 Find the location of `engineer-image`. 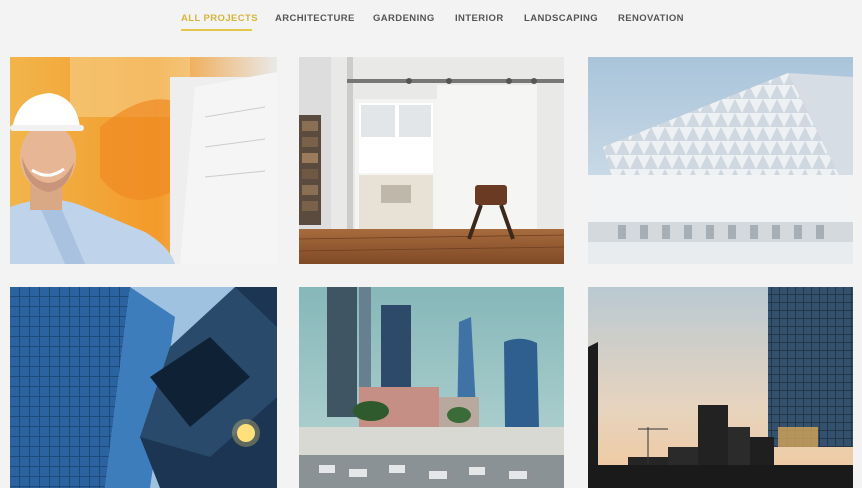

engineer-image is located at coordinates (143, 160).